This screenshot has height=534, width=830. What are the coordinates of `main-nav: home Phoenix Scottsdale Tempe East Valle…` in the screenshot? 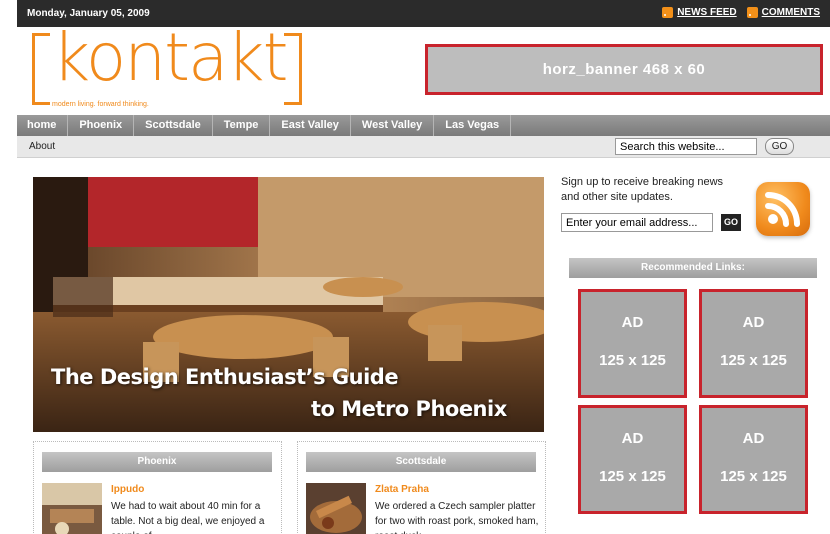 It's located at (423, 125).